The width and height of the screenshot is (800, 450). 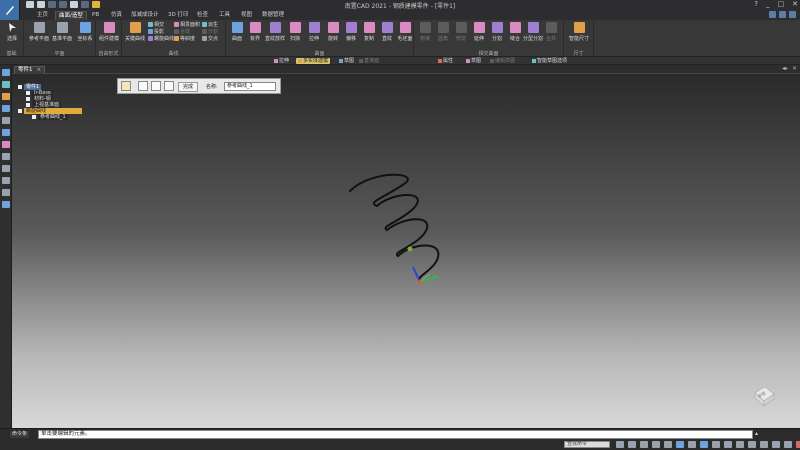 I want to click on merge-button: 合并, so click(x=551, y=32).